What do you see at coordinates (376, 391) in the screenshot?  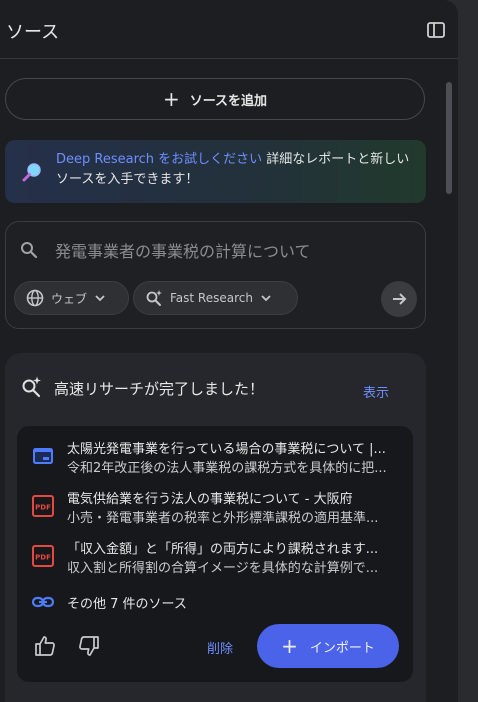 I see `show-results-link: 表示` at bounding box center [376, 391].